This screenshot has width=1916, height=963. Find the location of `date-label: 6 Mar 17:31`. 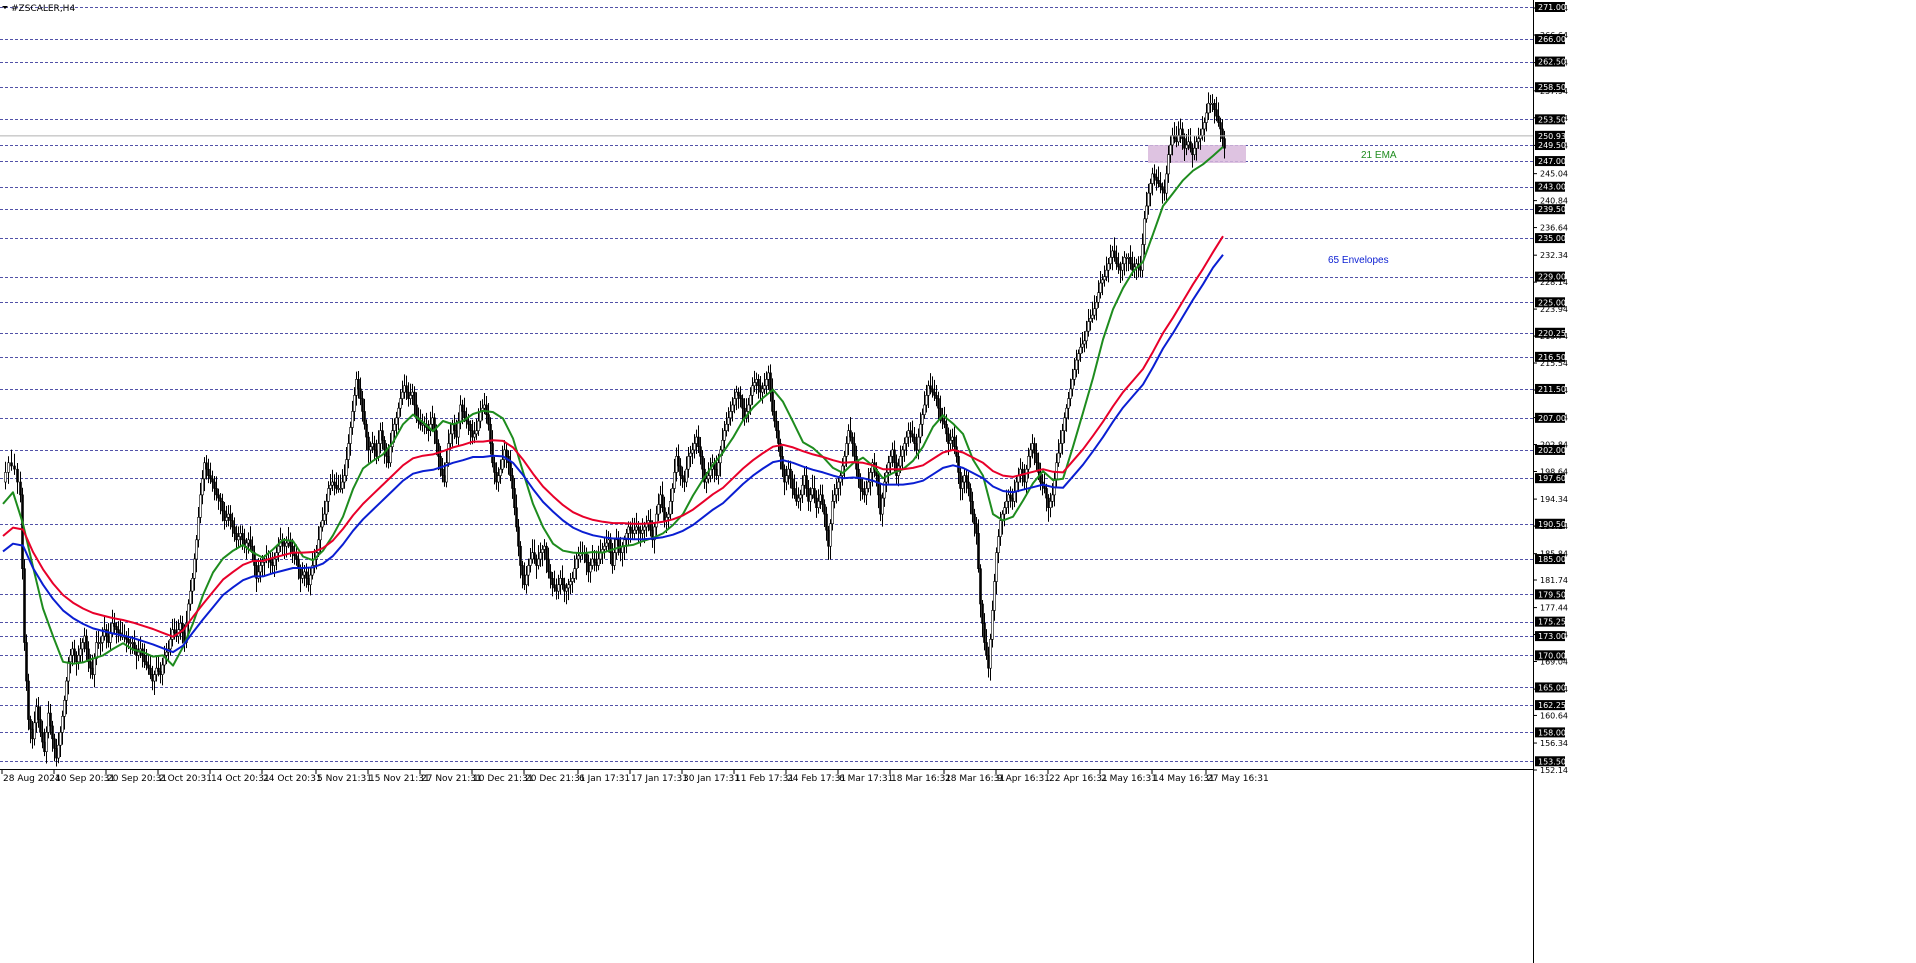

date-label: 6 Mar 17:31 is located at coordinates (866, 779).